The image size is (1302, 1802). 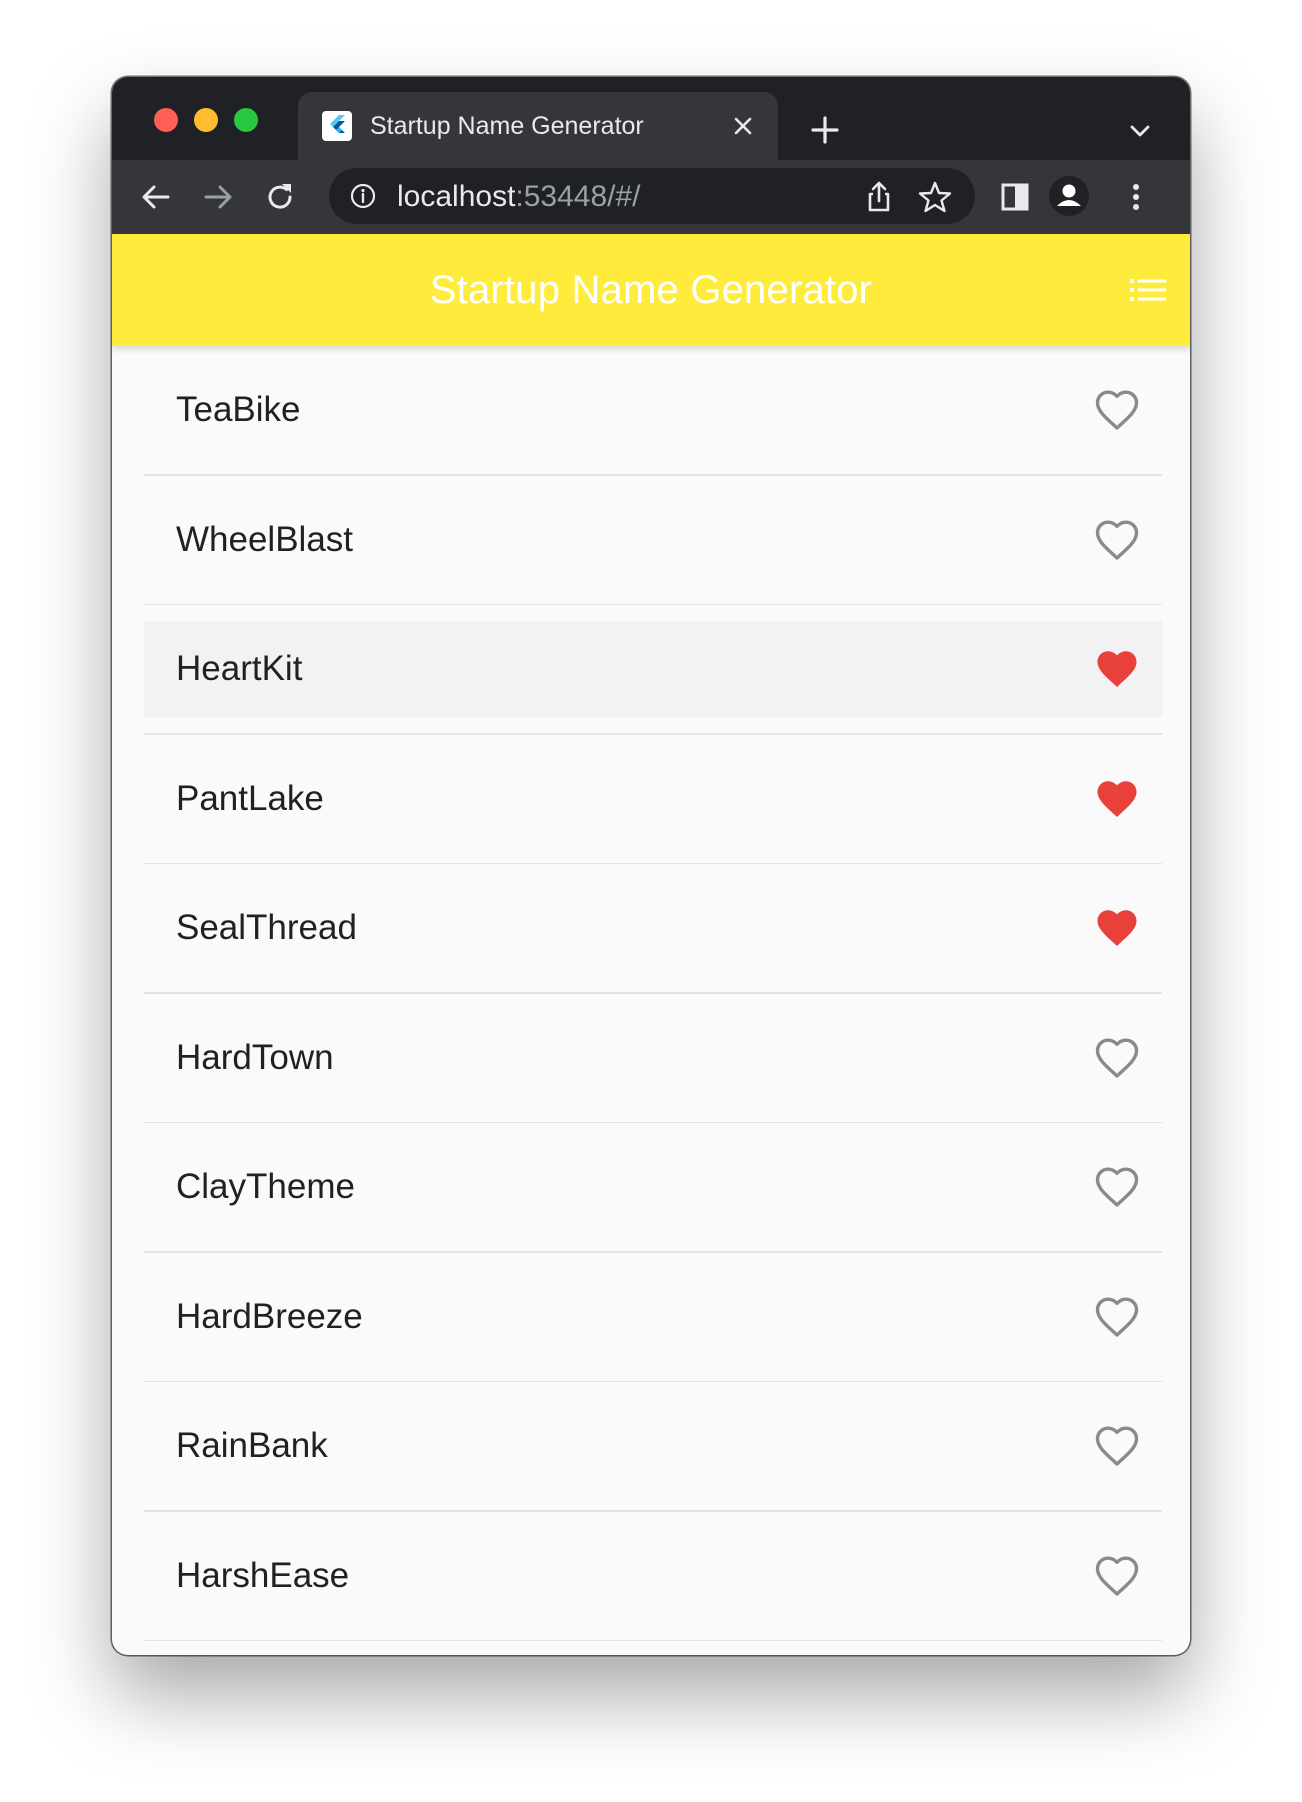 What do you see at coordinates (653, 410) in the screenshot?
I see `list-item: TeaBike` at bounding box center [653, 410].